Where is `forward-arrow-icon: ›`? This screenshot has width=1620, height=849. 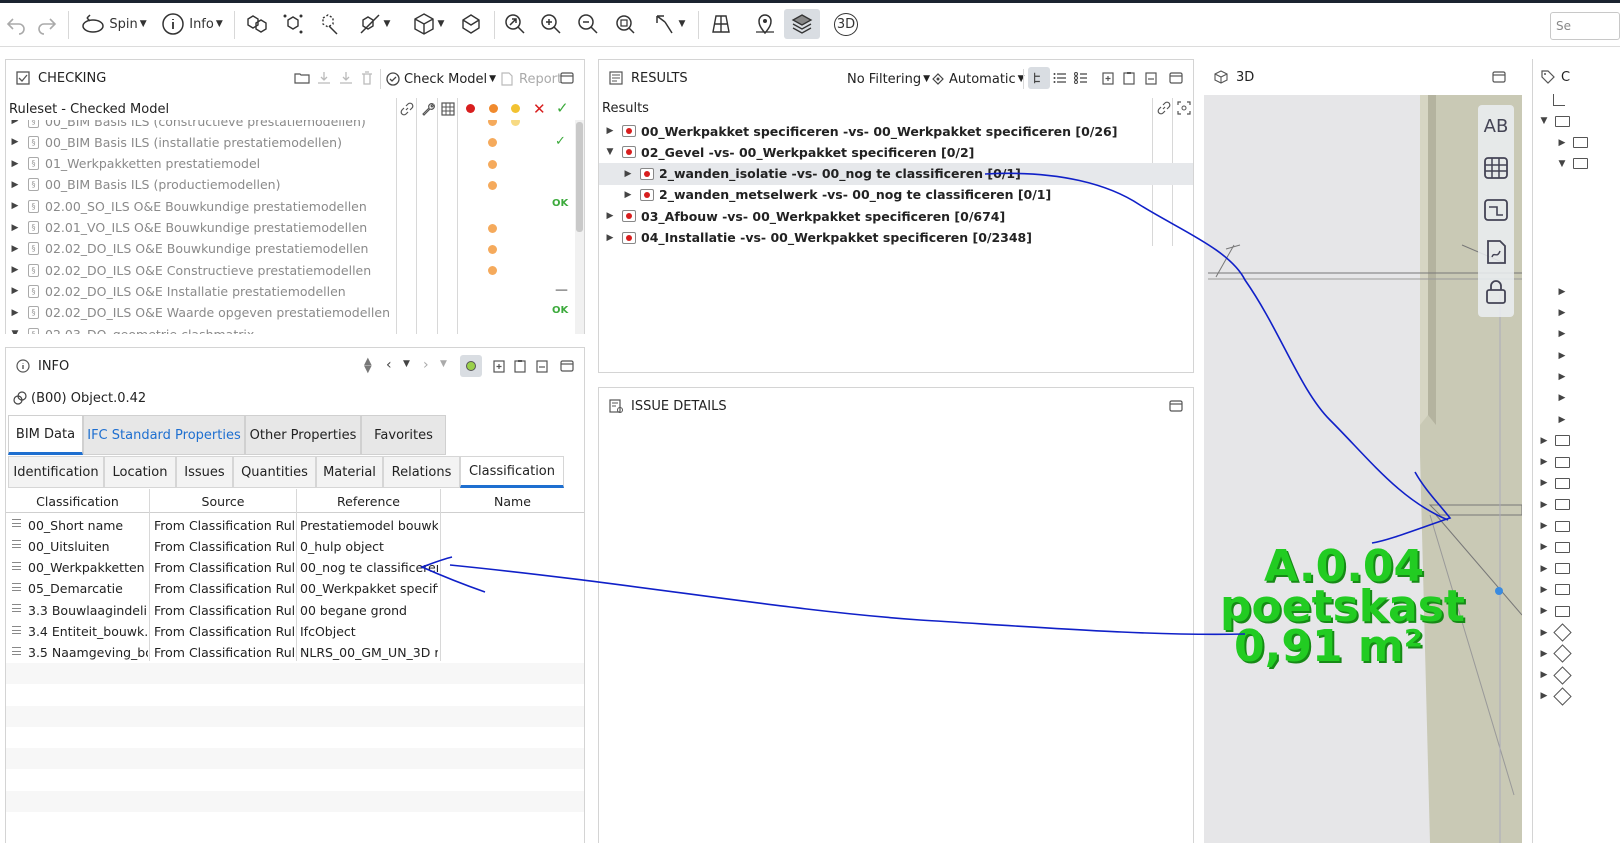 forward-arrow-icon: › is located at coordinates (426, 365).